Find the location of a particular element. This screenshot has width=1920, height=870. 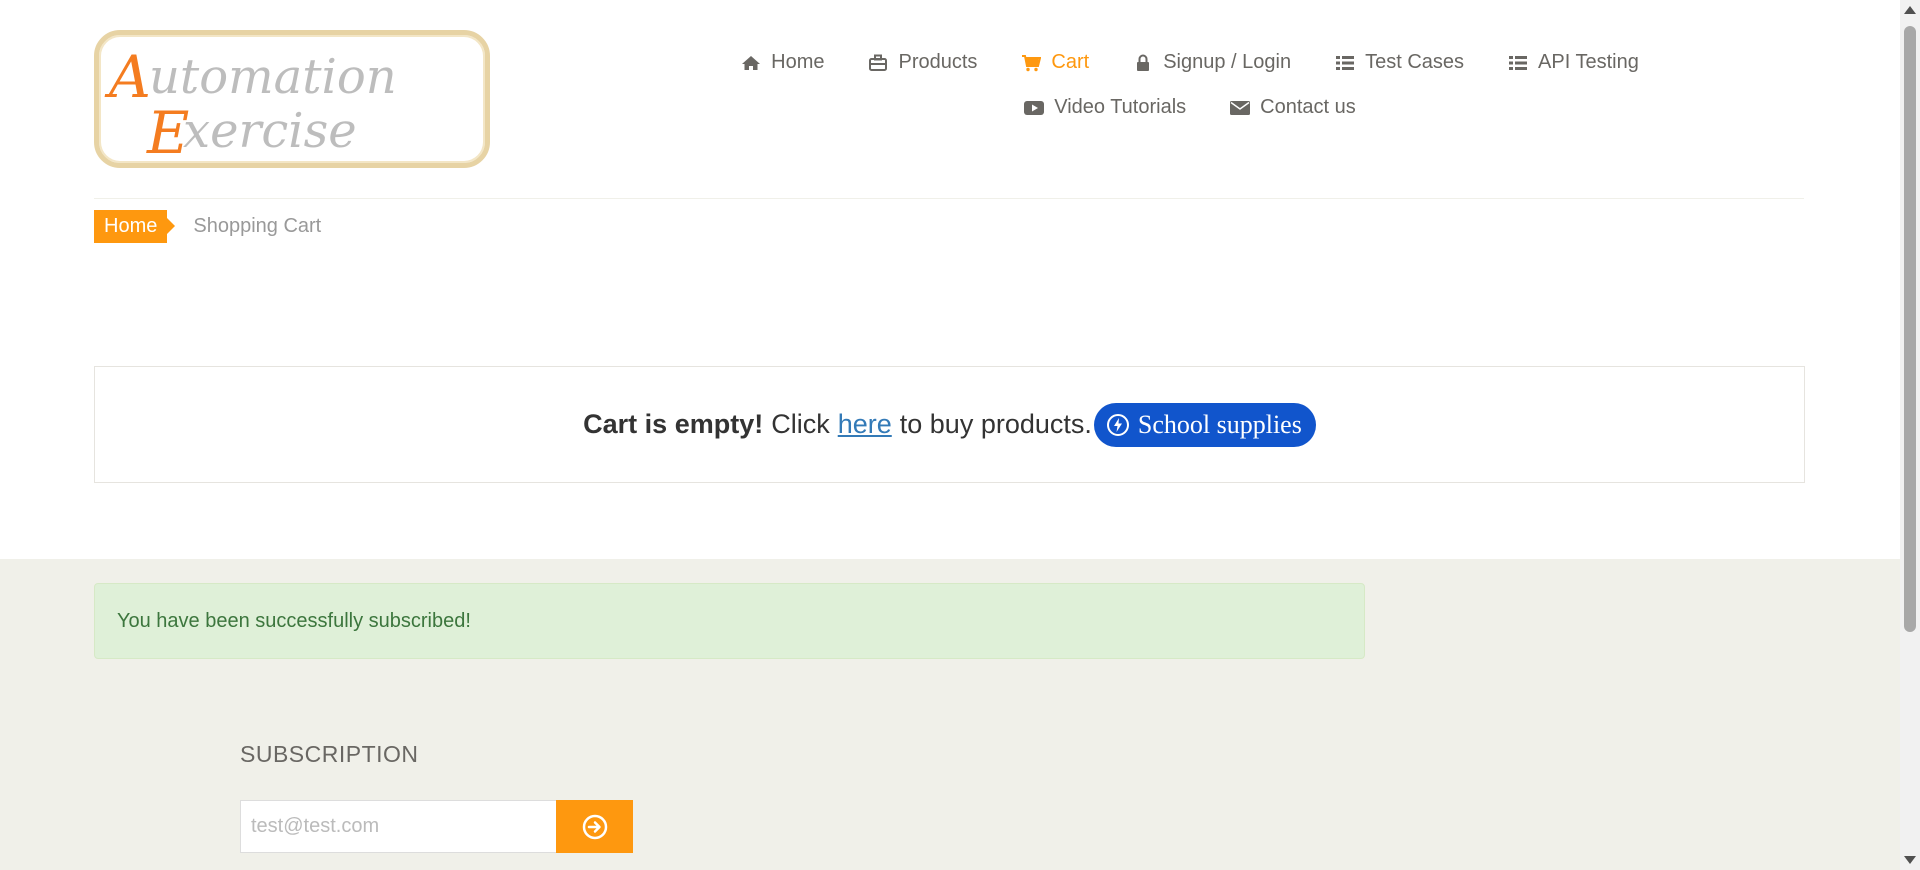

header-divider is located at coordinates (949, 198).